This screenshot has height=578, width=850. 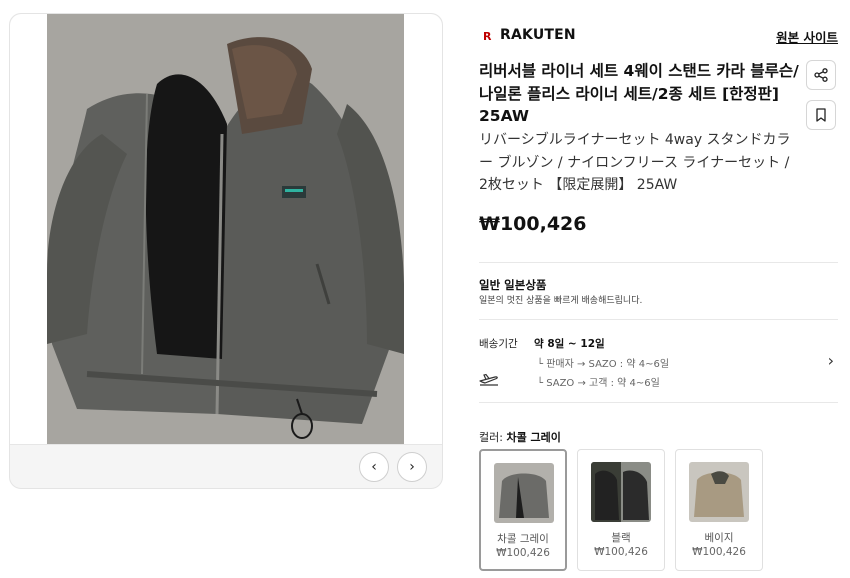 I want to click on share-button, so click(x=821, y=75).